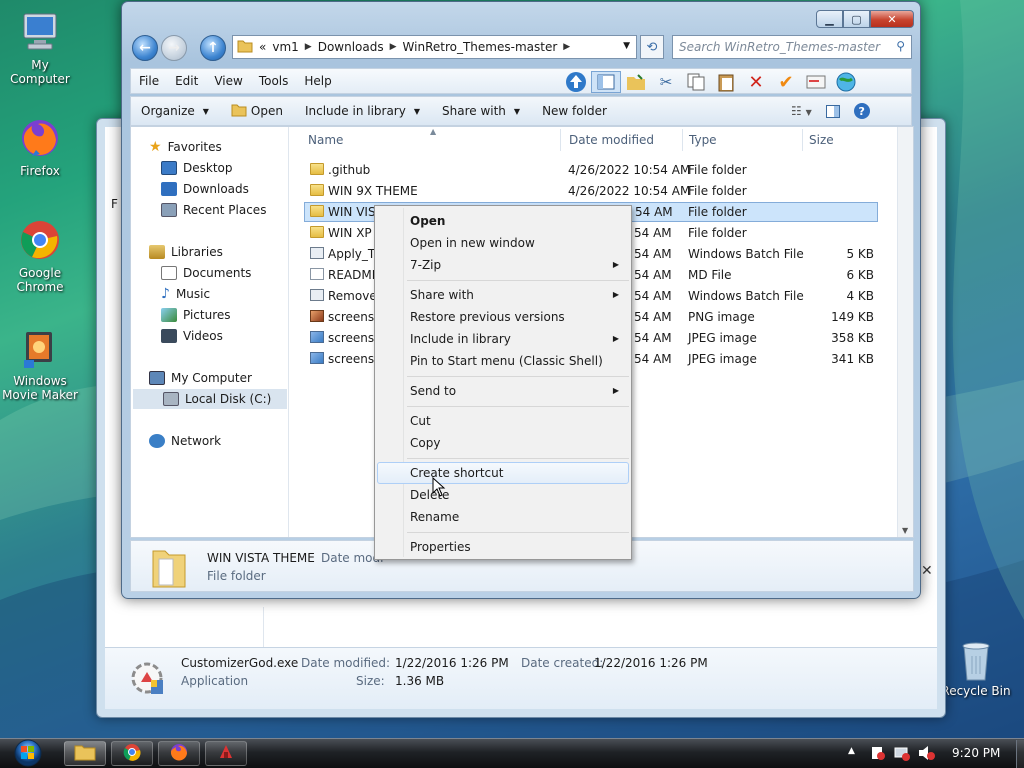  What do you see at coordinates (927, 571) in the screenshot?
I see `close-icon: ✕` at bounding box center [927, 571].